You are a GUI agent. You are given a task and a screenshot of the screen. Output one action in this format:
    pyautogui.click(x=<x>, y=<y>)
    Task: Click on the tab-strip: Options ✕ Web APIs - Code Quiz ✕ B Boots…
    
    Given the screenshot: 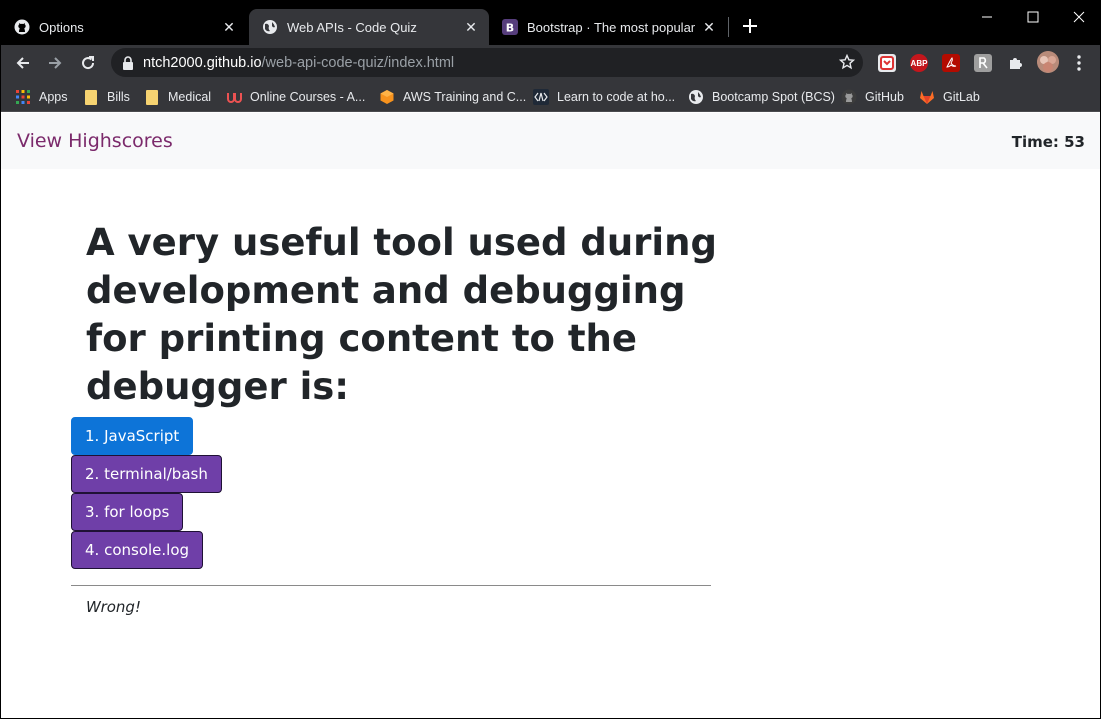 What is the action you would take?
    pyautogui.click(x=550, y=23)
    